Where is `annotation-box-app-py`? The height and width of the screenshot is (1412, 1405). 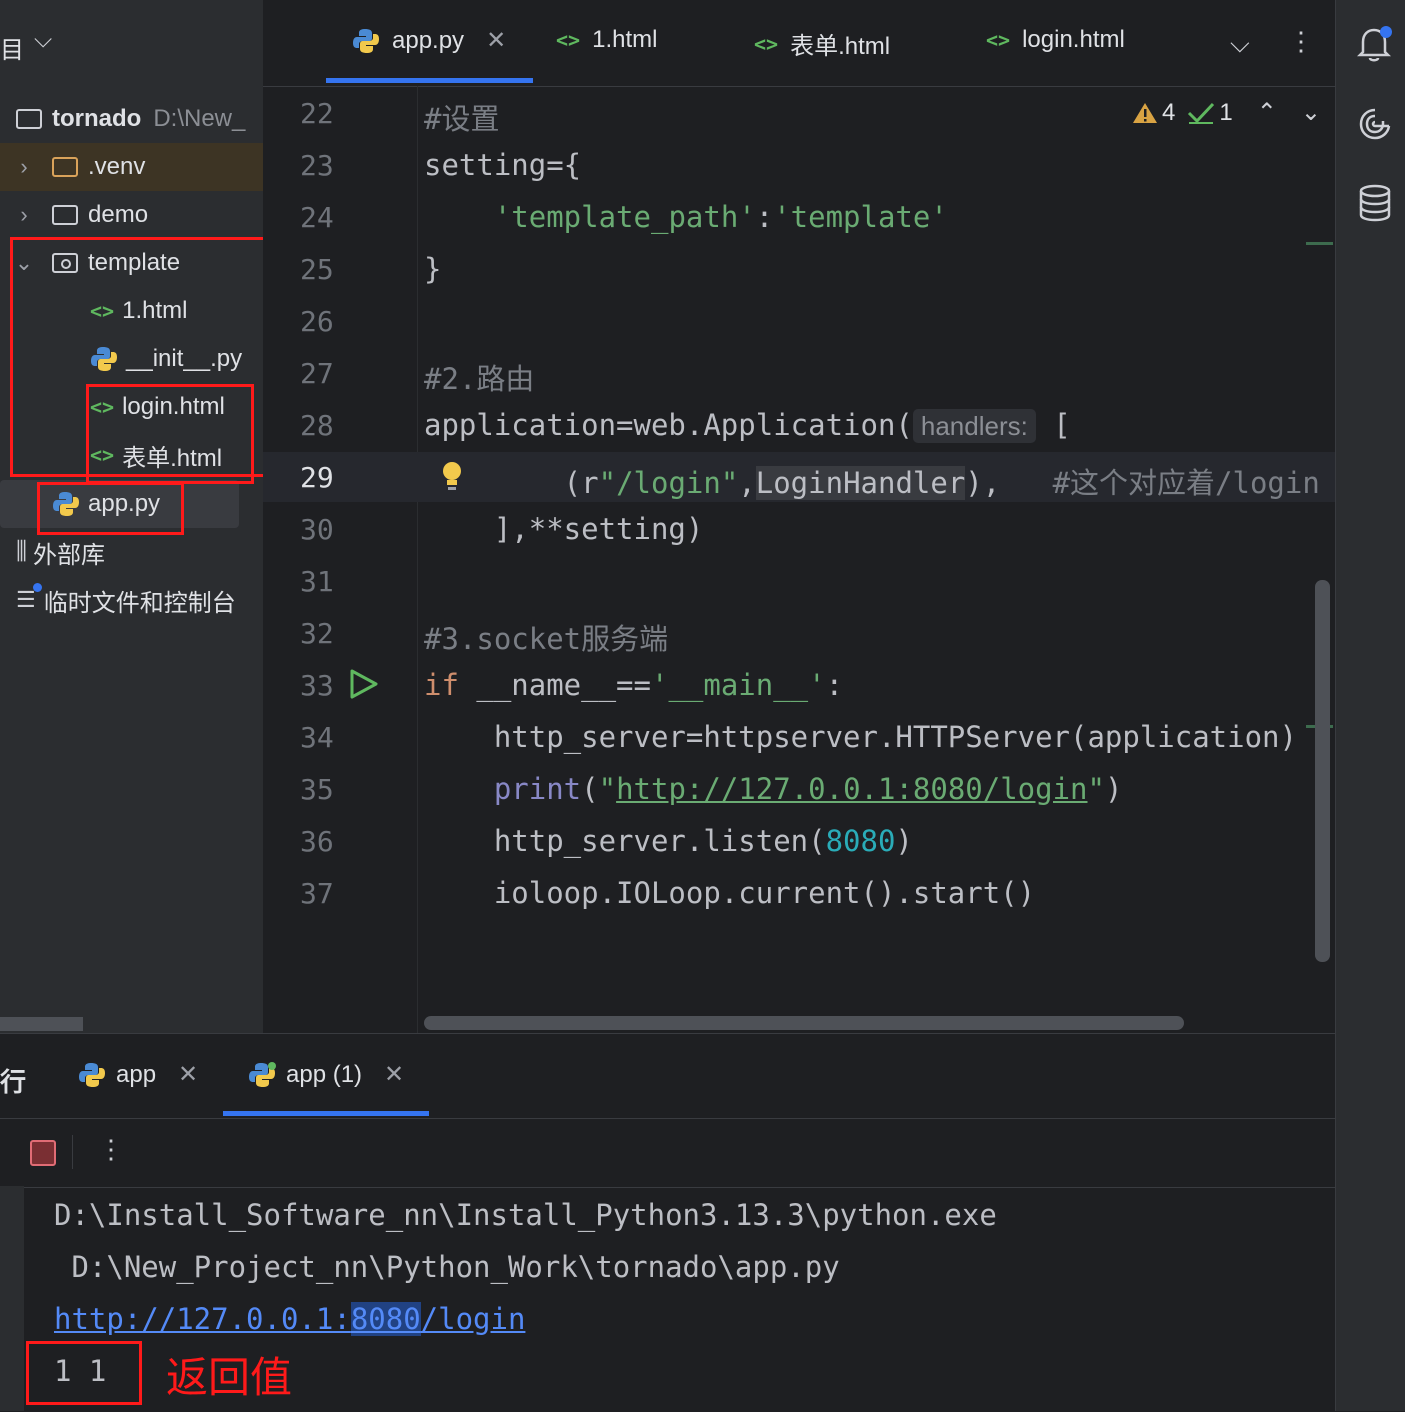 annotation-box-app-py is located at coordinates (110, 508).